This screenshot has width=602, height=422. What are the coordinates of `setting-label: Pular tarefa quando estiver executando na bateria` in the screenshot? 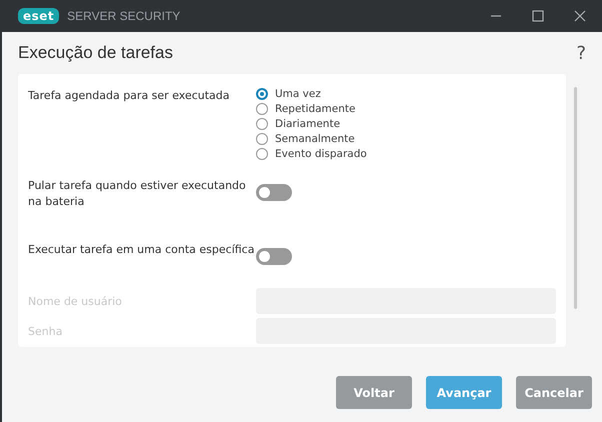 It's located at (137, 194).